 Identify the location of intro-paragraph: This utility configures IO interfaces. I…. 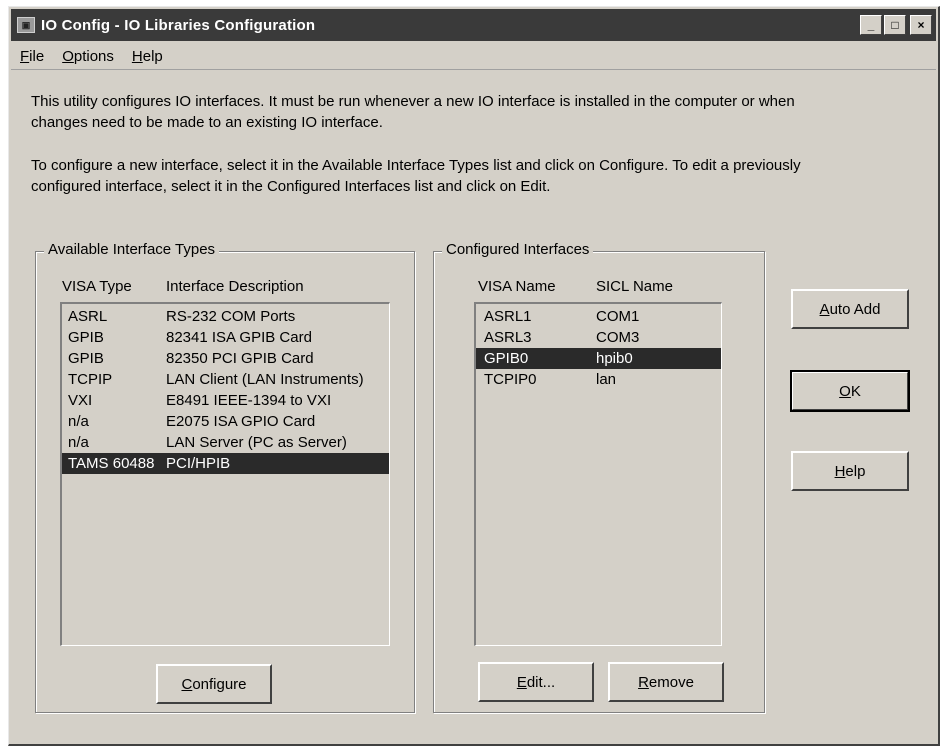
(471, 112).